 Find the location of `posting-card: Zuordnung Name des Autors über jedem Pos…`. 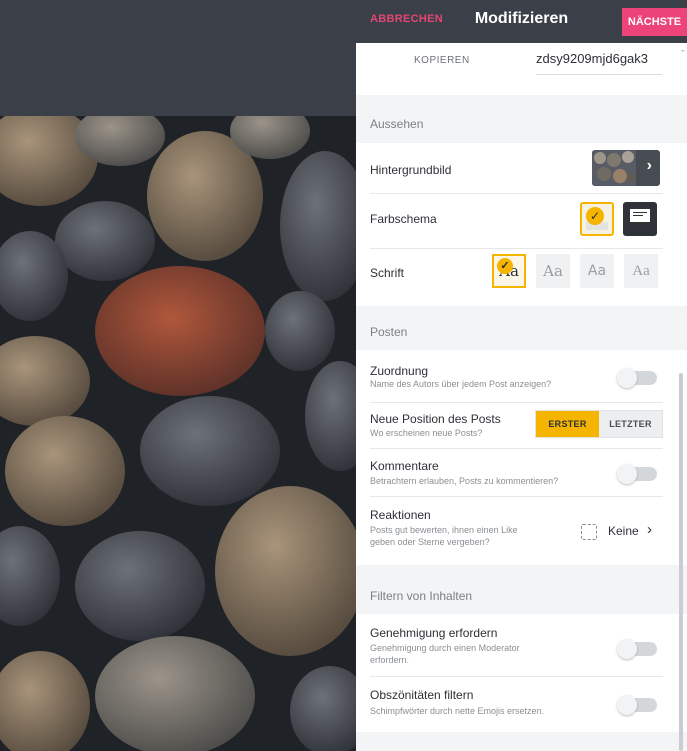

posting-card: Zuordnung Name des Autors über jedem Pos… is located at coordinates (521, 457).